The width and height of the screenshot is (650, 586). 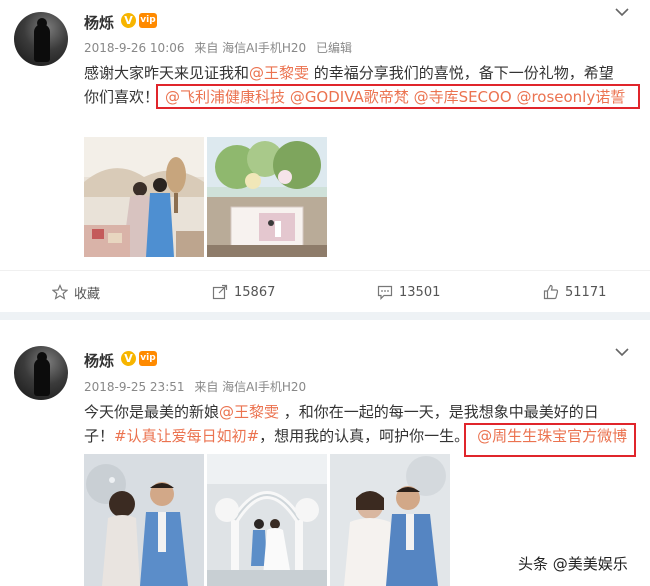 I want to click on post-meta: 2018-9-25 23:51 来自 海信AI手机H20, so click(x=198, y=386).